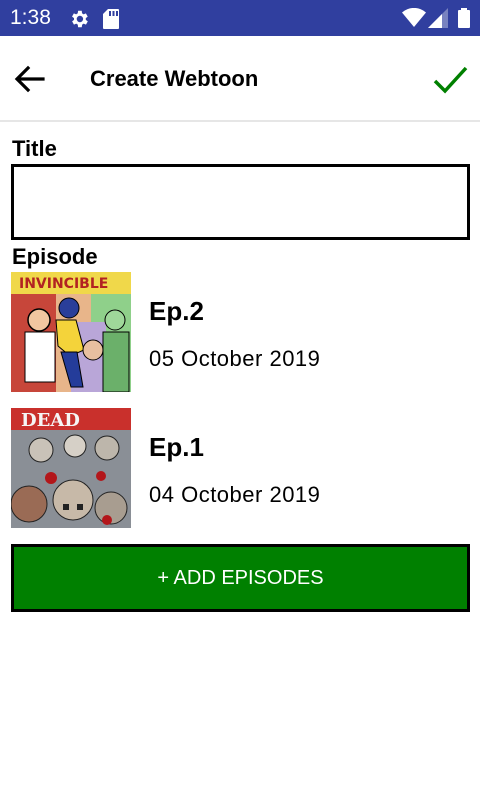  What do you see at coordinates (176, 447) in the screenshot?
I see `episode-name: Ep.1` at bounding box center [176, 447].